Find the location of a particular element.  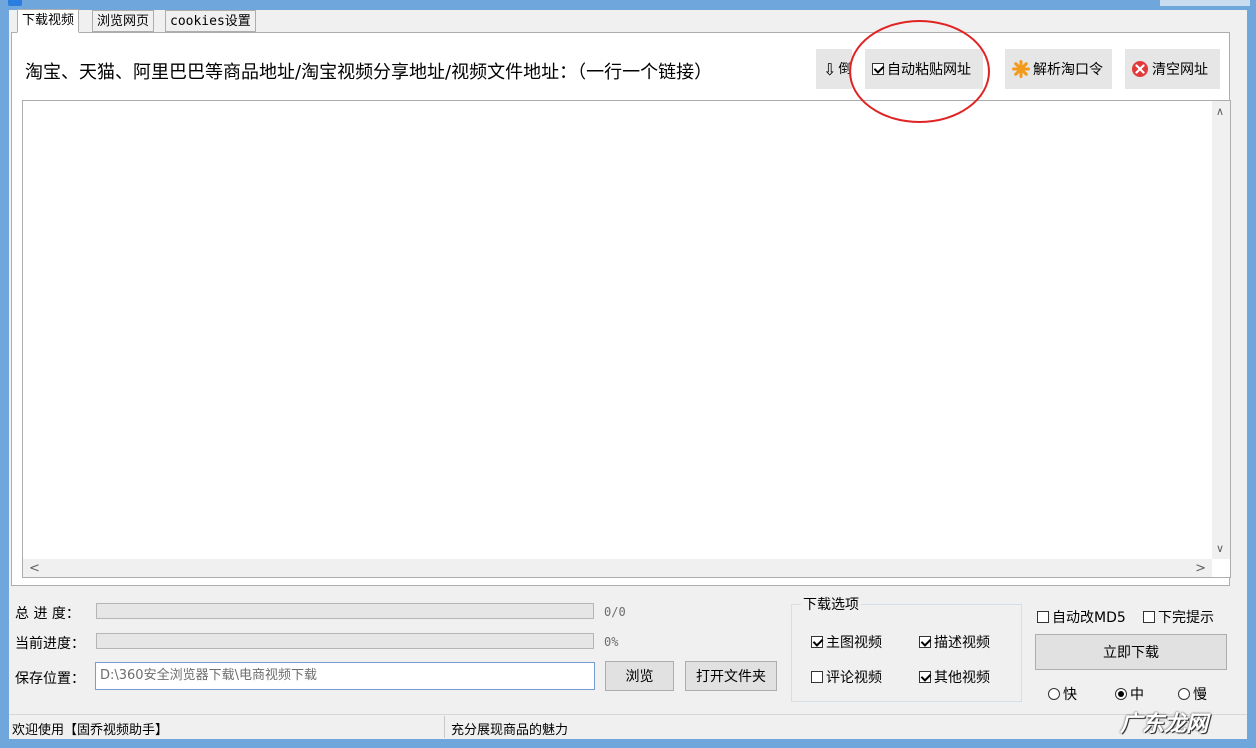

reverse-order-label: 倒序 is located at coordinates (845, 69).